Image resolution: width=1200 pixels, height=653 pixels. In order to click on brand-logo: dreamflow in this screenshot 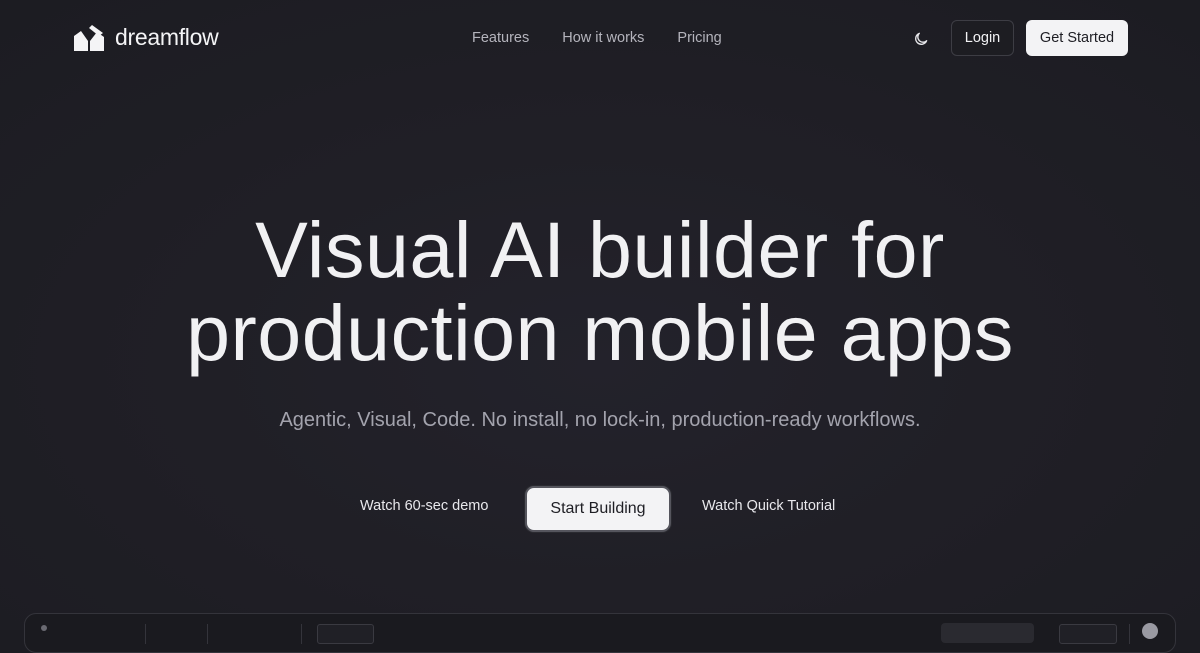, I will do `click(145, 38)`.